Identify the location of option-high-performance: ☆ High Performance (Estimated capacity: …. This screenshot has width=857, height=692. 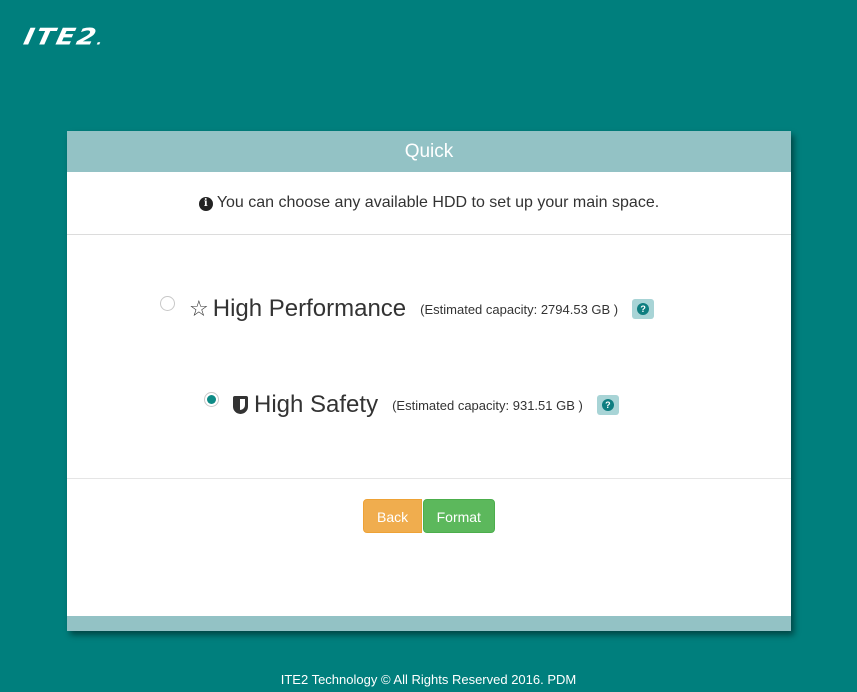
(407, 309).